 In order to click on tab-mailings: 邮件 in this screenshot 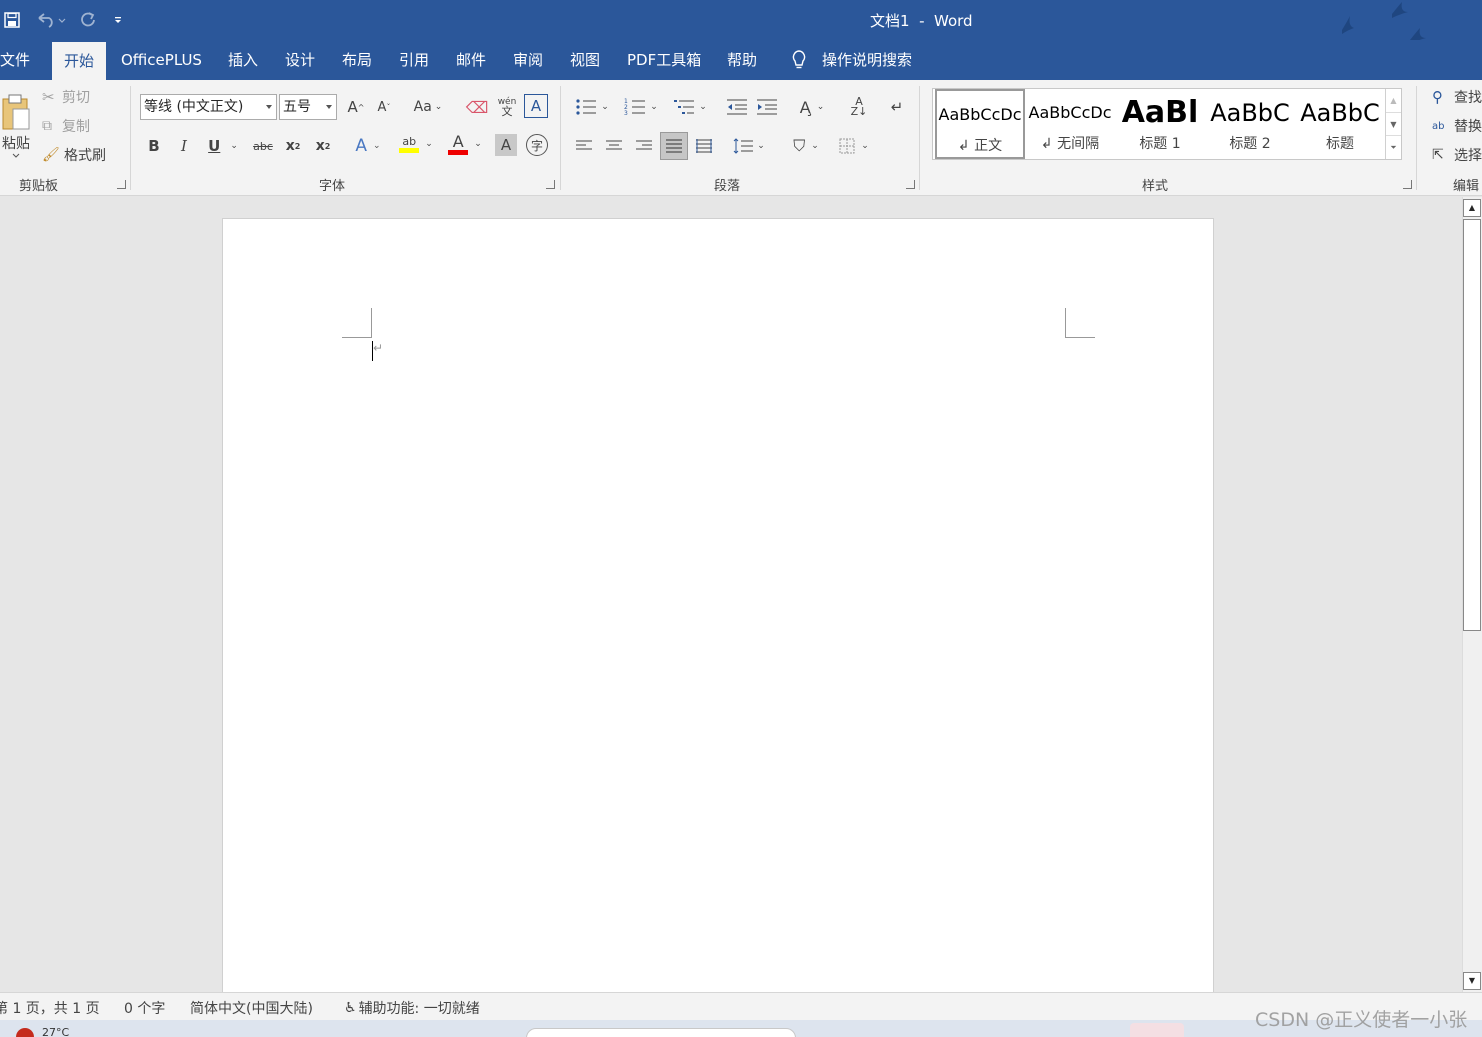, I will do `click(471, 60)`.